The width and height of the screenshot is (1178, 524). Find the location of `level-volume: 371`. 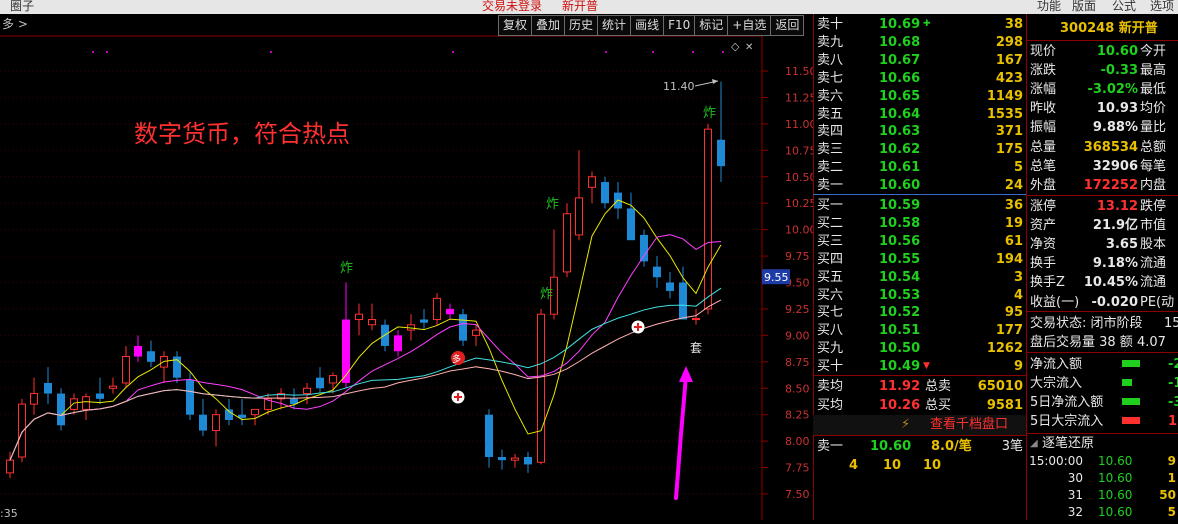

level-volume: 371 is located at coordinates (1009, 132).